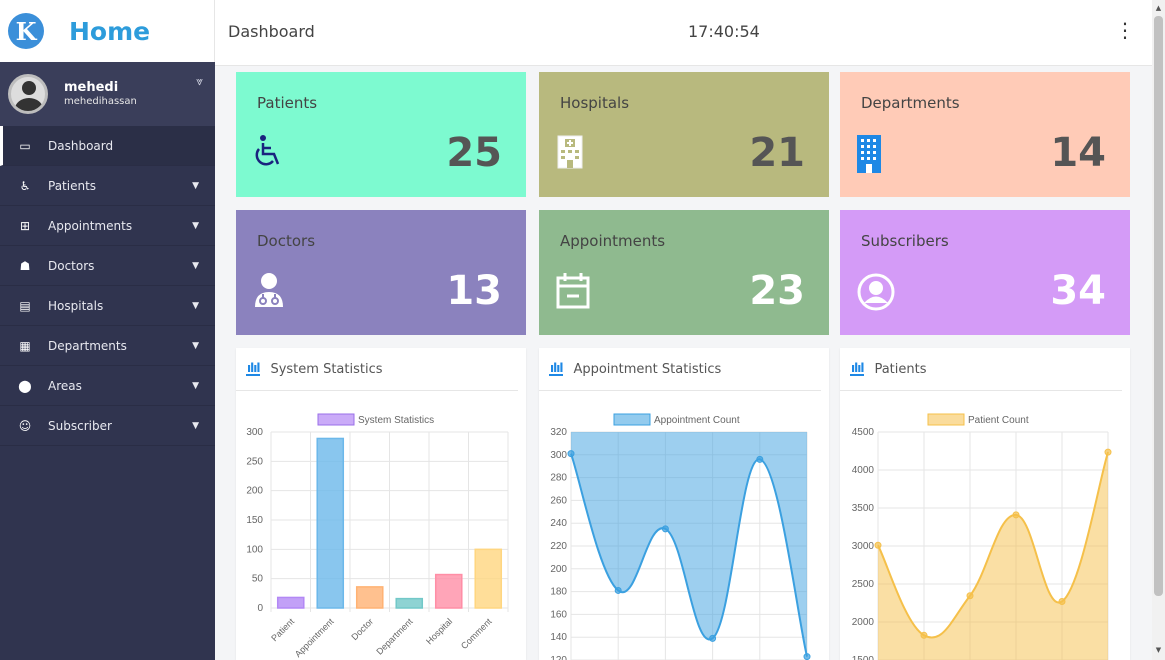 This screenshot has width=1165, height=660. What do you see at coordinates (107, 306) in the screenshot?
I see `sidebar-item-hospitals: ▤ Hospitals ▼` at bounding box center [107, 306].